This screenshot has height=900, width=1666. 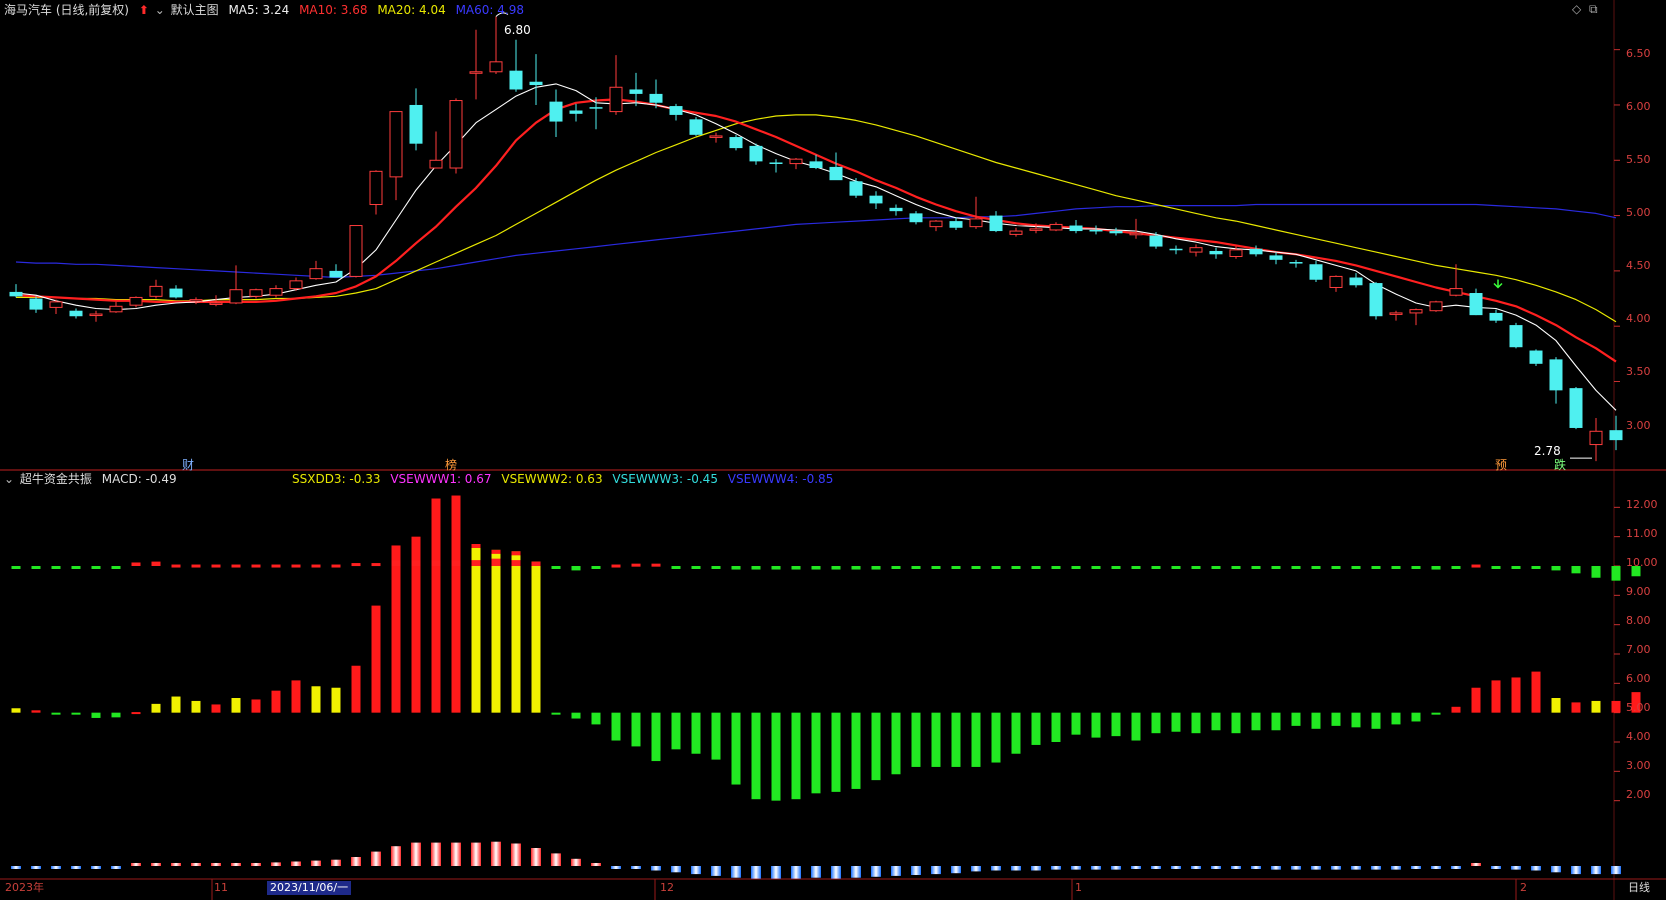 What do you see at coordinates (1638, 159) in the screenshot?
I see `price-tick: 5.50` at bounding box center [1638, 159].